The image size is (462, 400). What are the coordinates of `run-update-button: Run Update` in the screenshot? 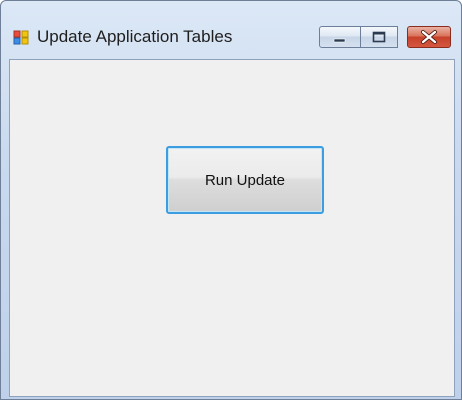 It's located at (245, 180).